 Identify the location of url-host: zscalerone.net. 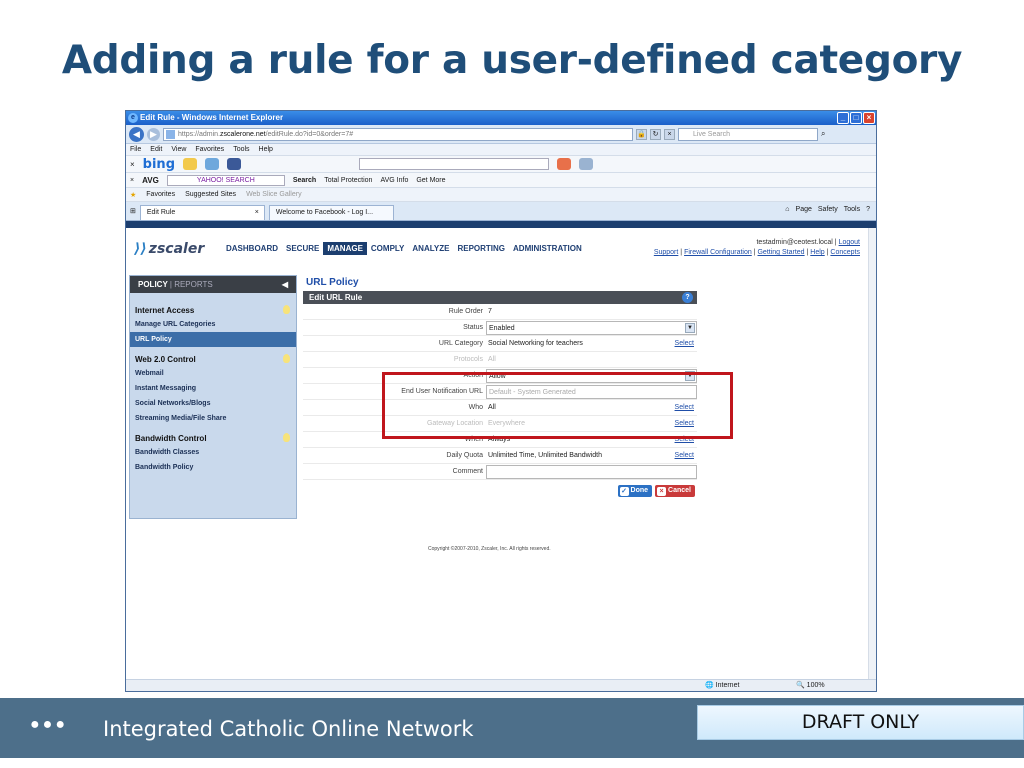
(243, 134).